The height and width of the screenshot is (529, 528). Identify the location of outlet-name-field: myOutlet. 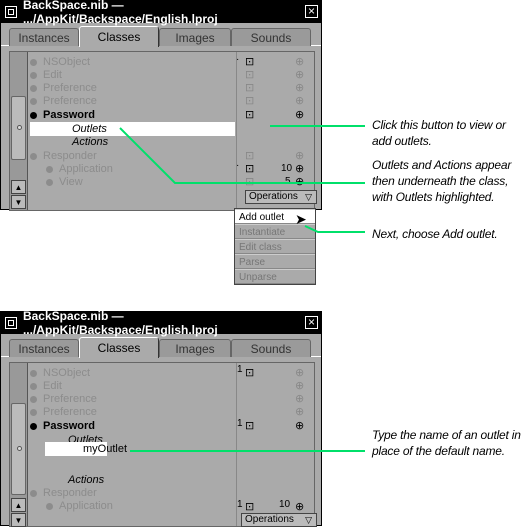
(105, 449).